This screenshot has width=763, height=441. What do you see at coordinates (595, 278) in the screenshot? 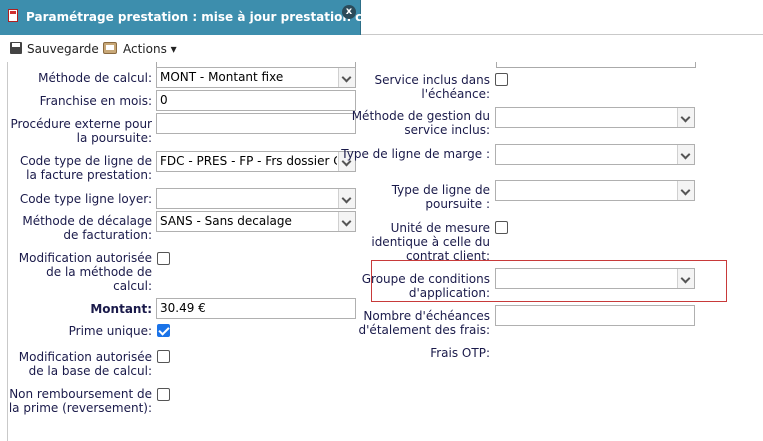
I see `groupe-conditions-select` at bounding box center [595, 278].